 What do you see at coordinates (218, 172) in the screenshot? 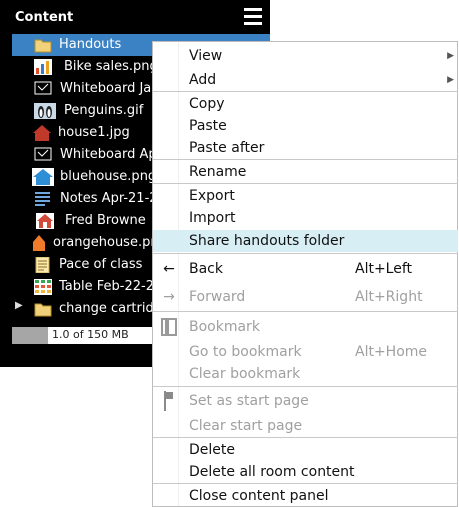
I see `menu-item-label: Rename` at bounding box center [218, 172].